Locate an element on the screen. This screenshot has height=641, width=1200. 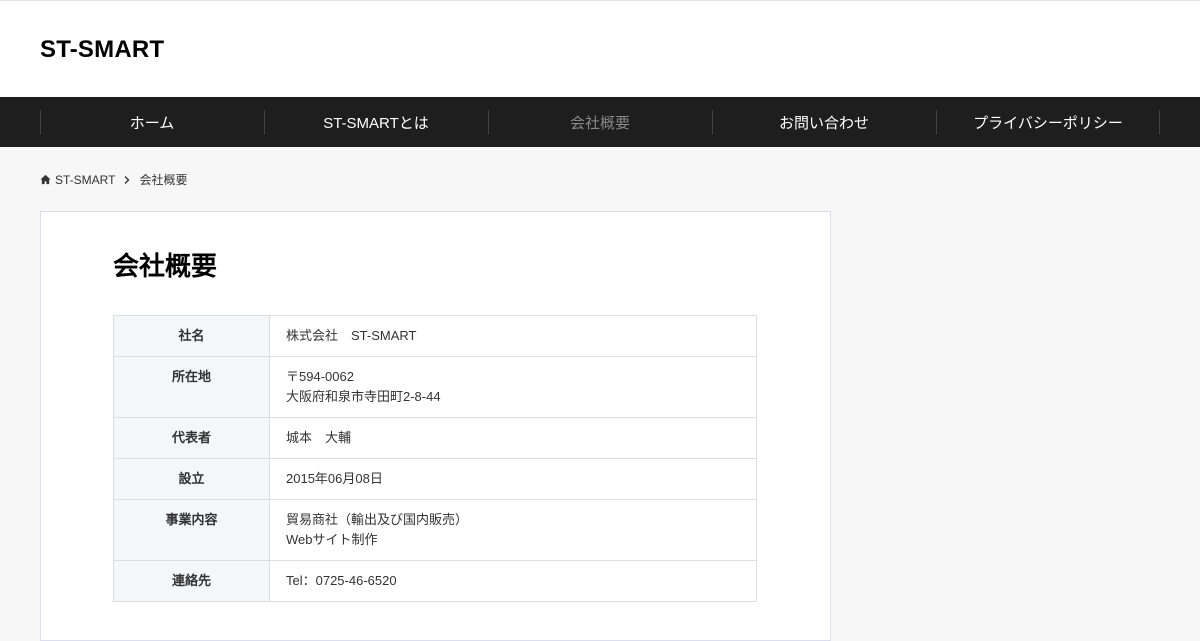
table-row: 所在地 〒594-0062 大阪府和泉市寺田町2-8-44 is located at coordinates (435, 387).